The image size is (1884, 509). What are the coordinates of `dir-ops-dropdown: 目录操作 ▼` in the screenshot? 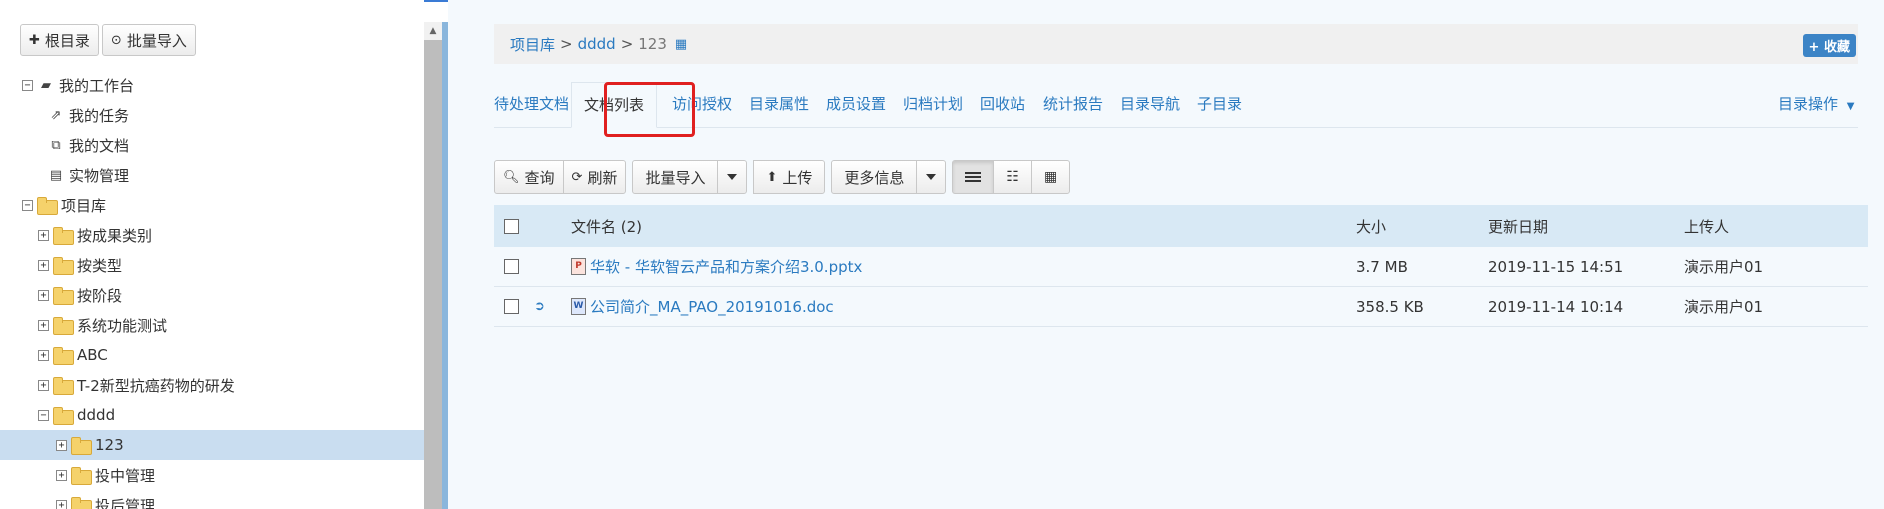 It's located at (1816, 105).